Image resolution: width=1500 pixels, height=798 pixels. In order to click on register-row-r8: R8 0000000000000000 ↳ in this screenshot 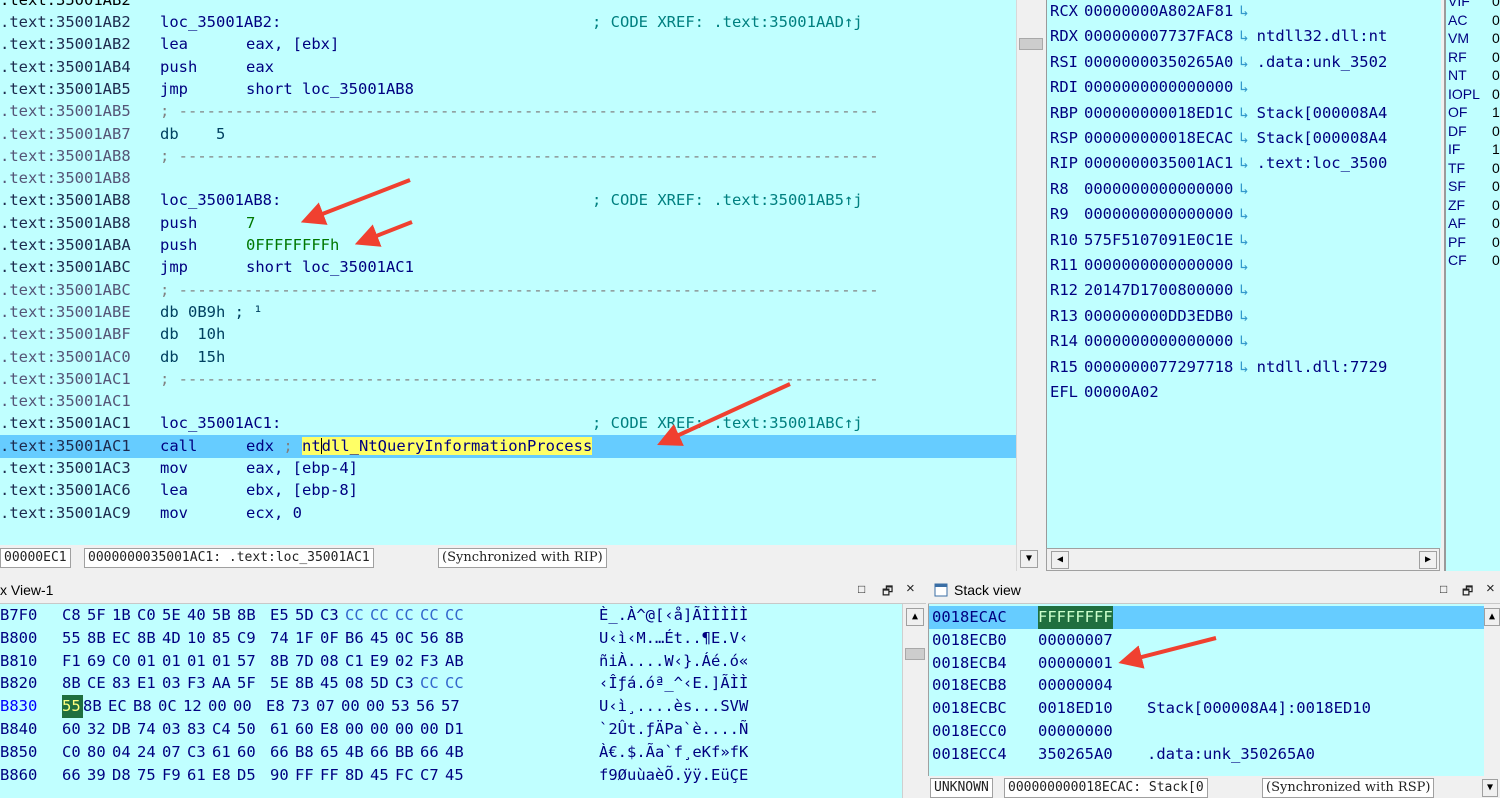, I will do `click(1149, 189)`.